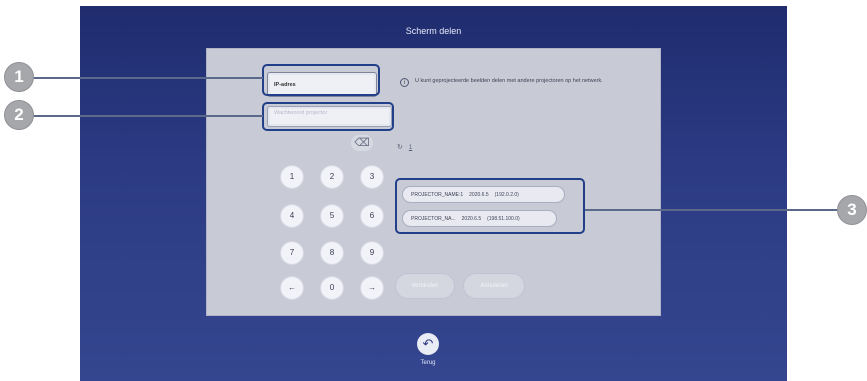 The height and width of the screenshot is (381, 867). I want to click on cursor-left-button: ←, so click(292, 288).